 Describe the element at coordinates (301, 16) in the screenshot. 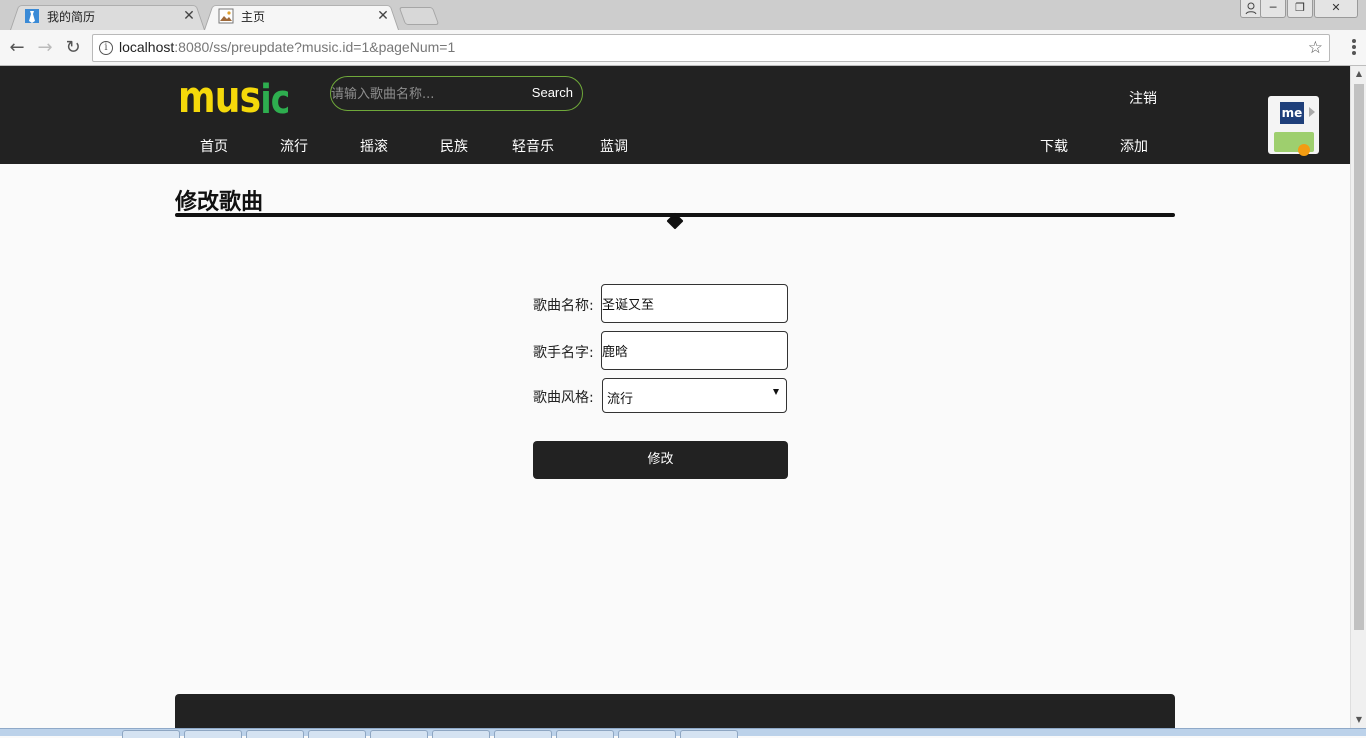

I see `browser-tab-home: 主页 ✕` at that location.